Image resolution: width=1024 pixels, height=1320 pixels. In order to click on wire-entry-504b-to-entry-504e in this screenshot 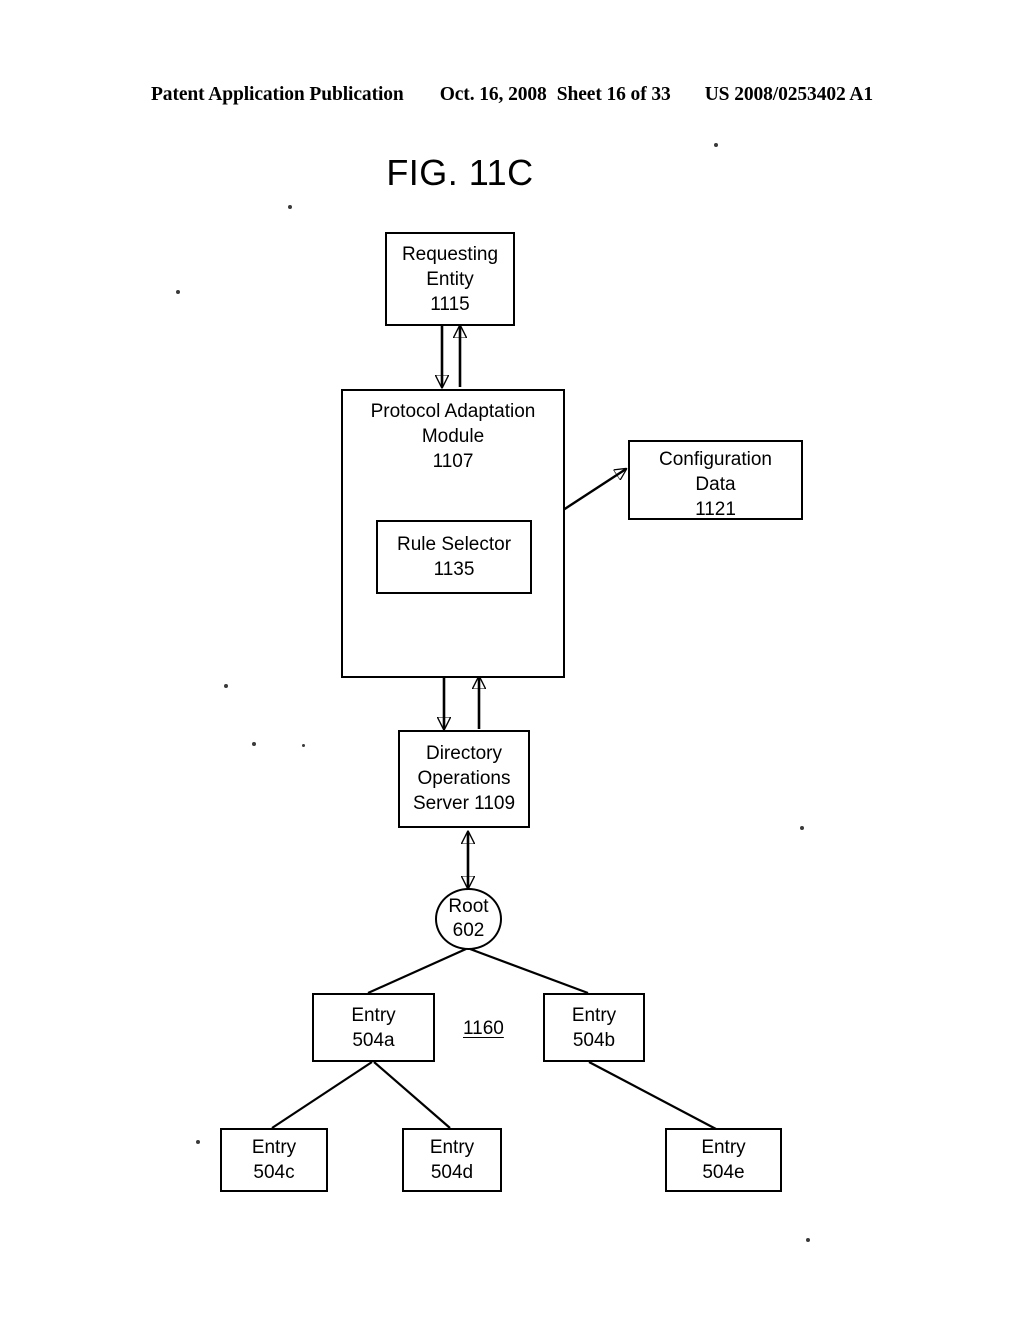, I will do `click(652, 1095)`.